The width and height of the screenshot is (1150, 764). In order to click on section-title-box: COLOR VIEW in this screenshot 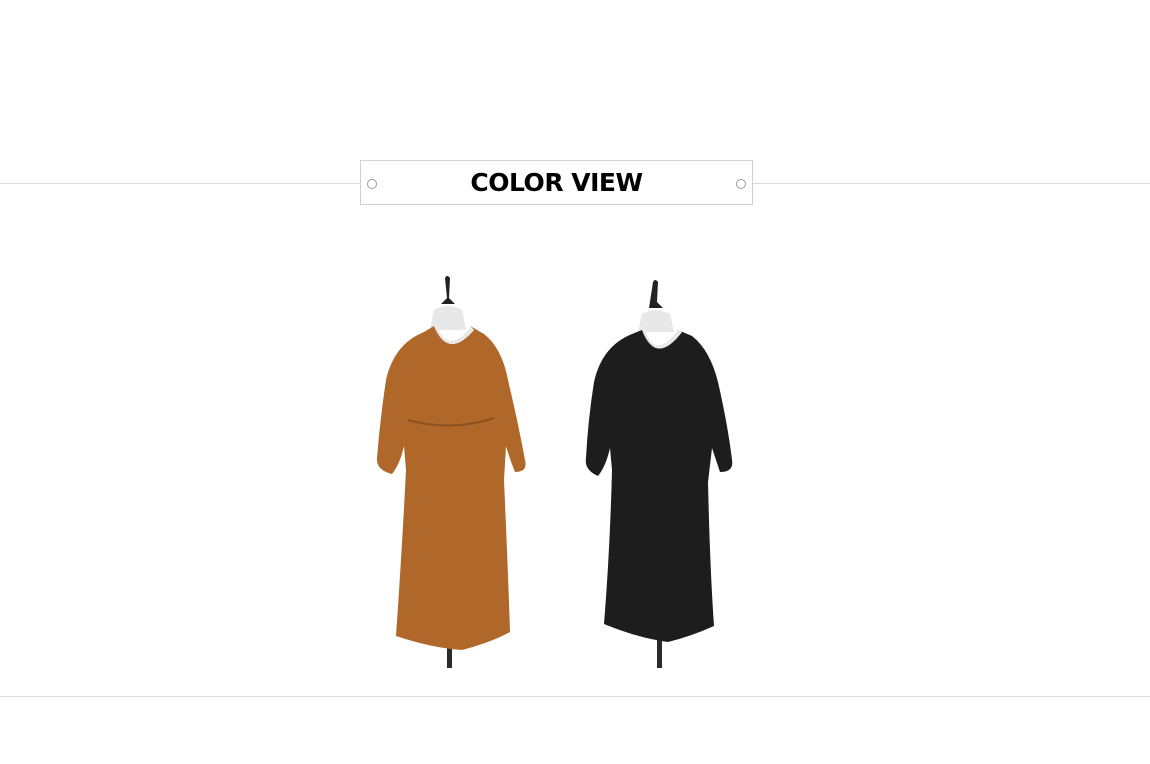, I will do `click(556, 182)`.